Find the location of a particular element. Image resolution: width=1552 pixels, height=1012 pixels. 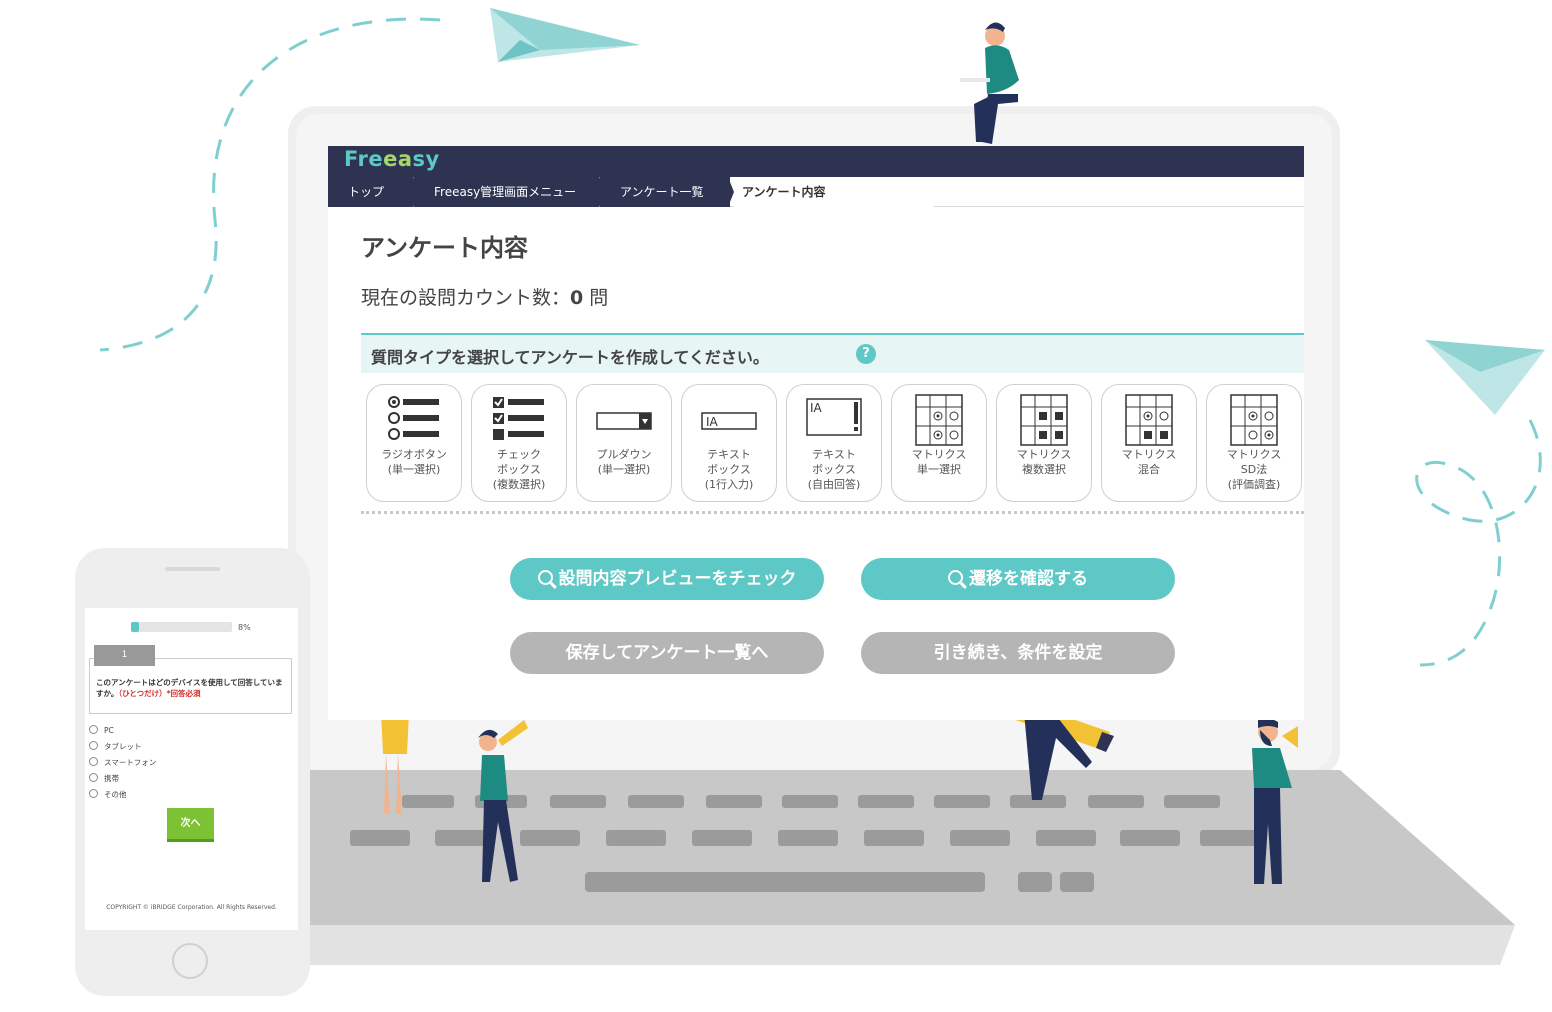

question-type-textbox-single: IA テキスト ボックス (1行入力) is located at coordinates (729, 443).